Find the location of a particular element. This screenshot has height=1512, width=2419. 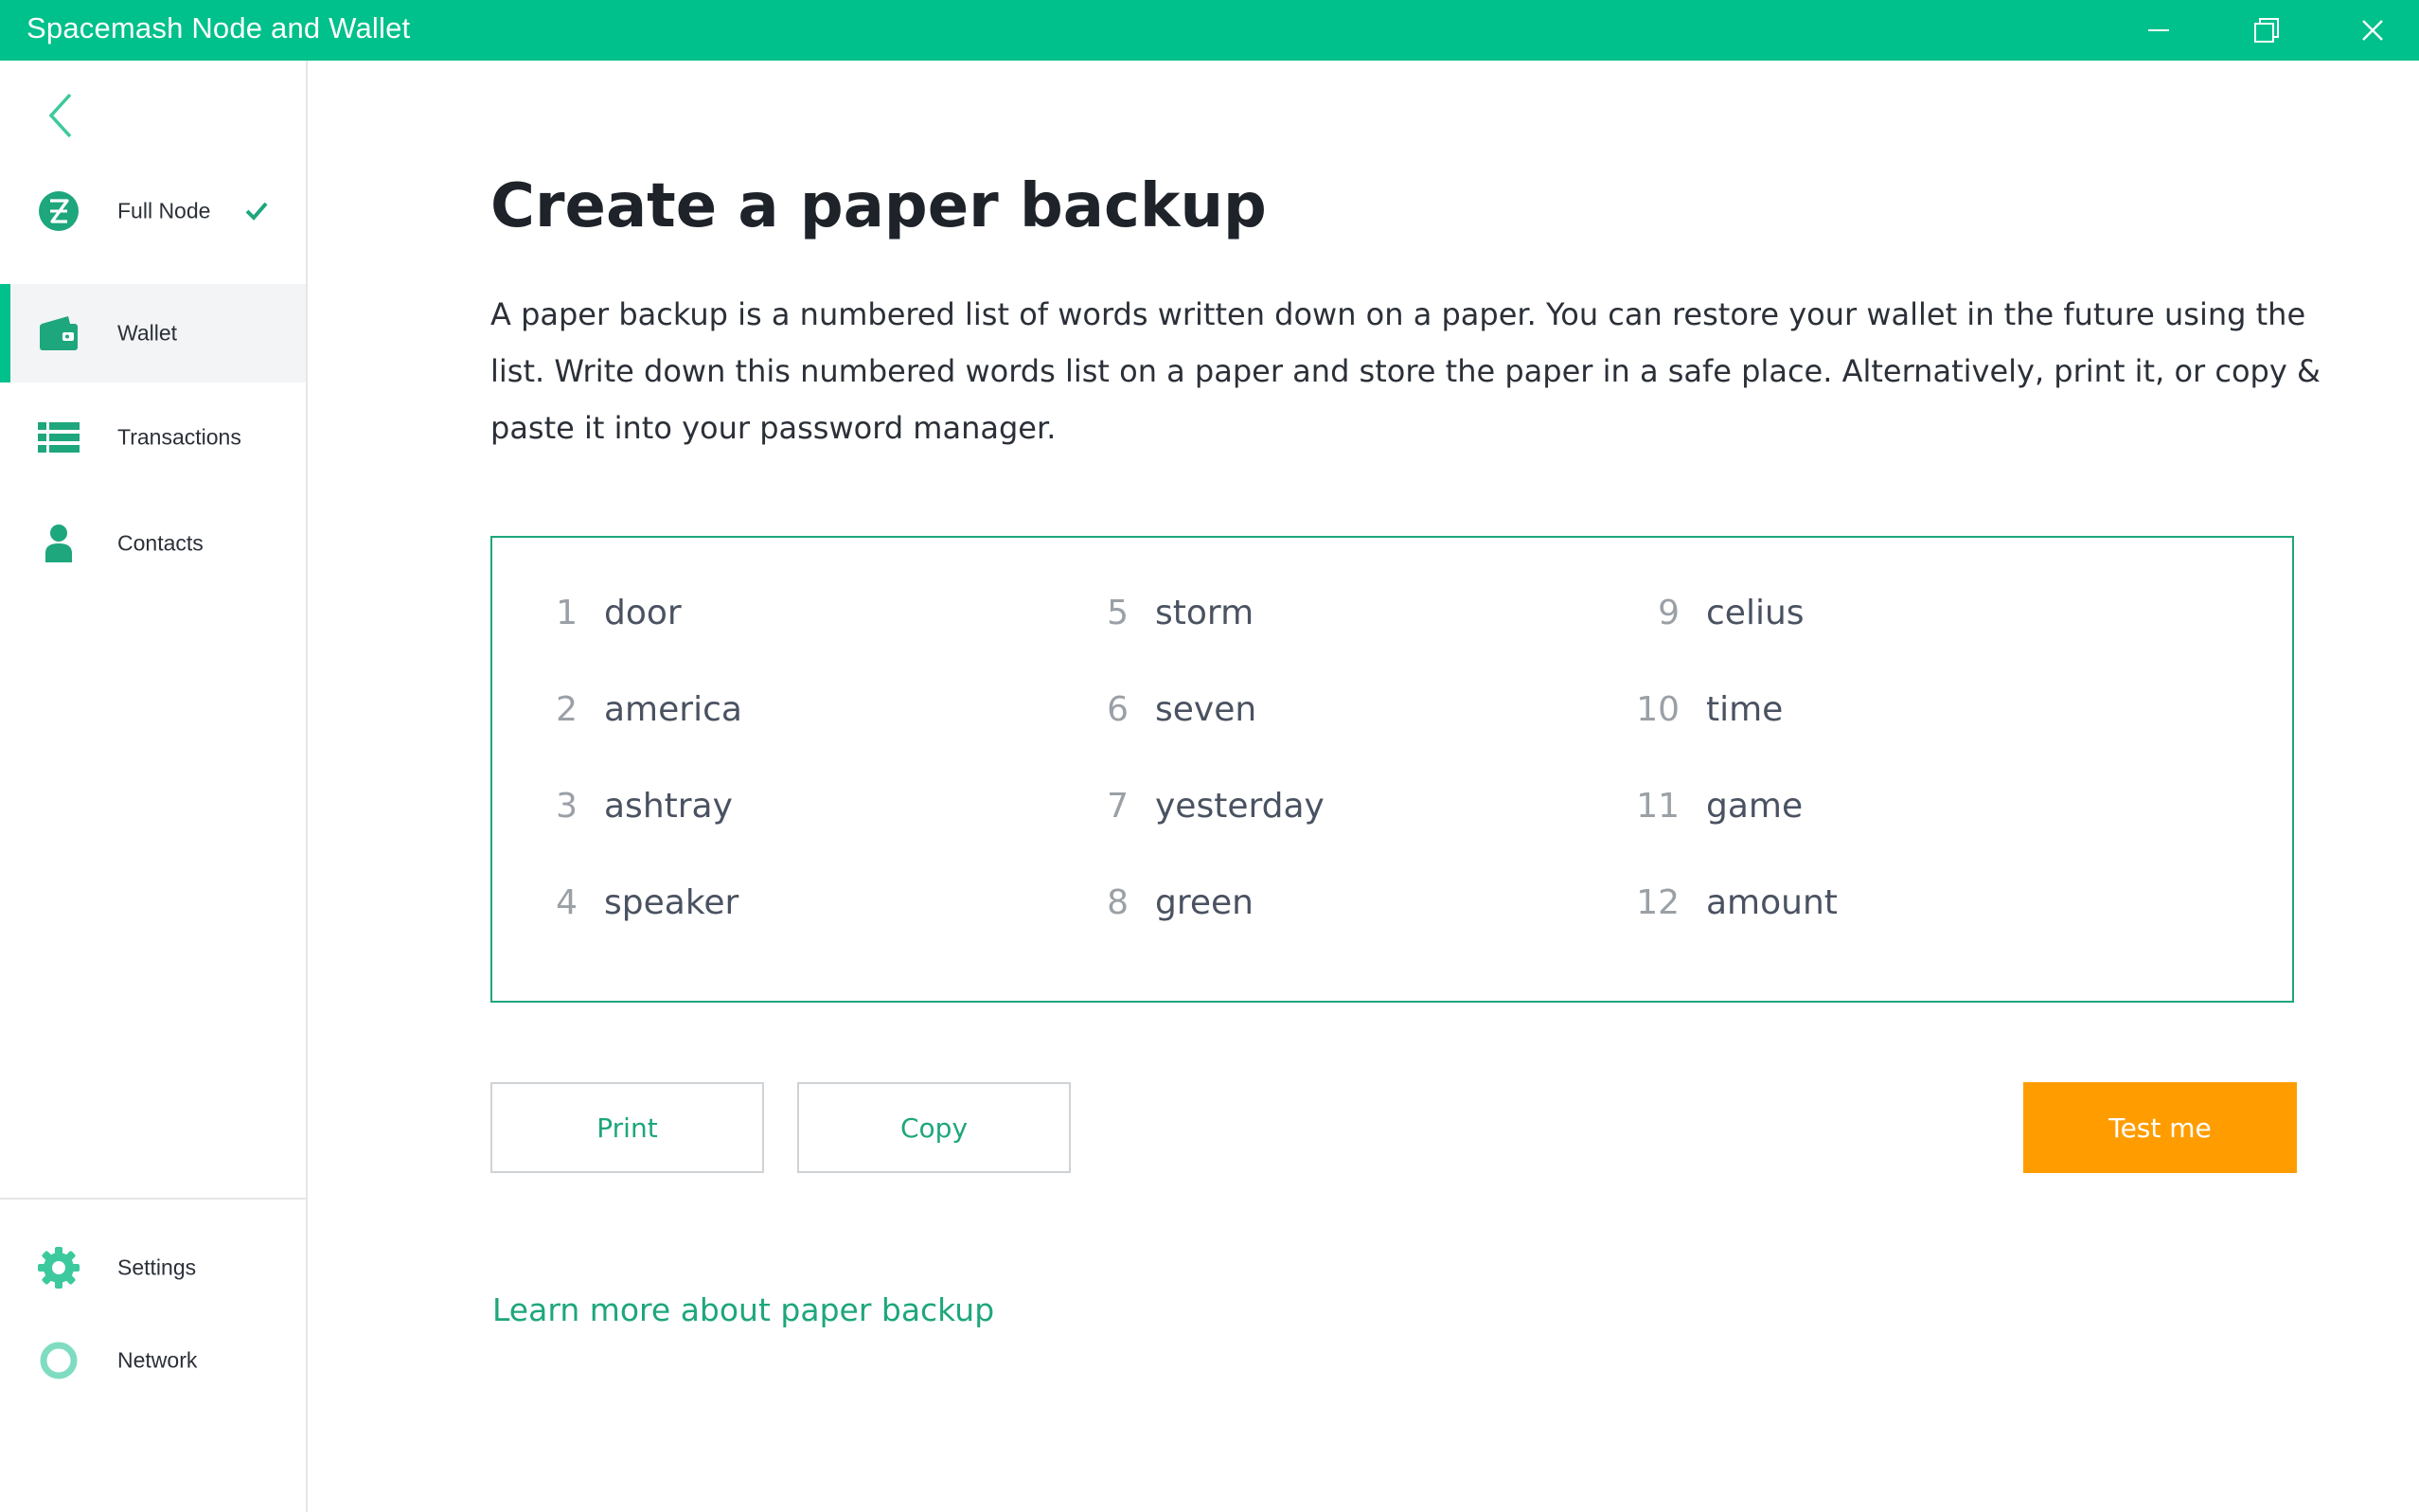

word-text: amount is located at coordinates (1772, 902).